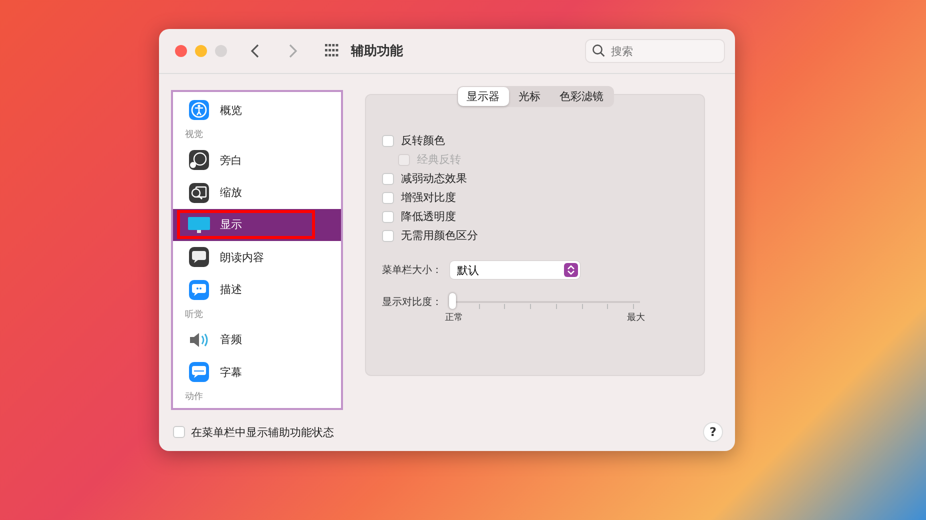  I want to click on field-label: 显示对比度：, so click(412, 302).